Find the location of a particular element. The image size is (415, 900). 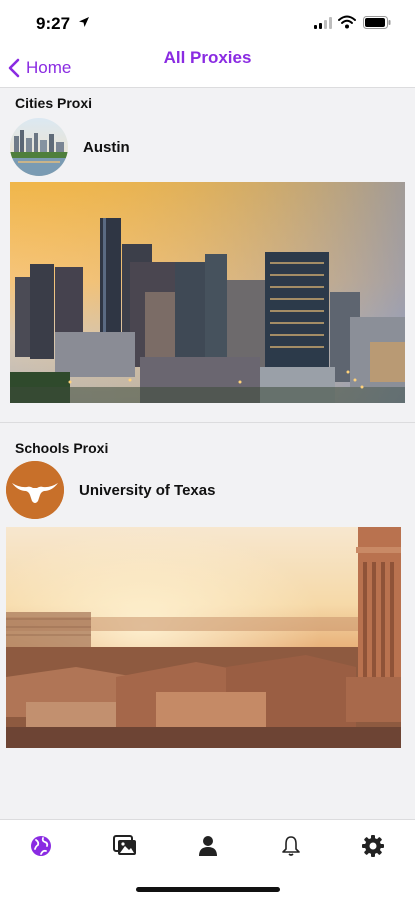

tab-photos is located at coordinates (125, 846).